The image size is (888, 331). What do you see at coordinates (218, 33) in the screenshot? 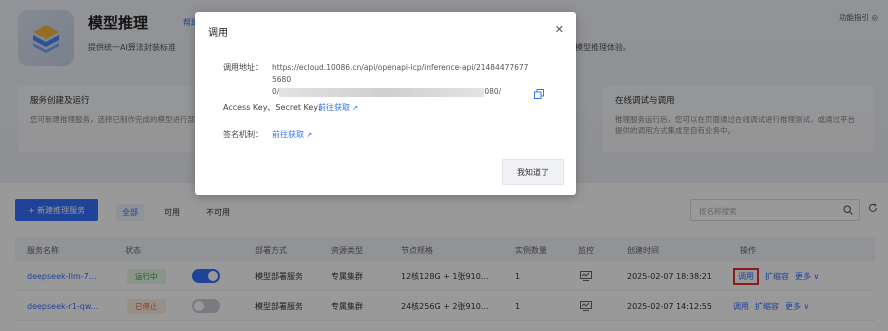
I see `dialog-title: 调用` at bounding box center [218, 33].